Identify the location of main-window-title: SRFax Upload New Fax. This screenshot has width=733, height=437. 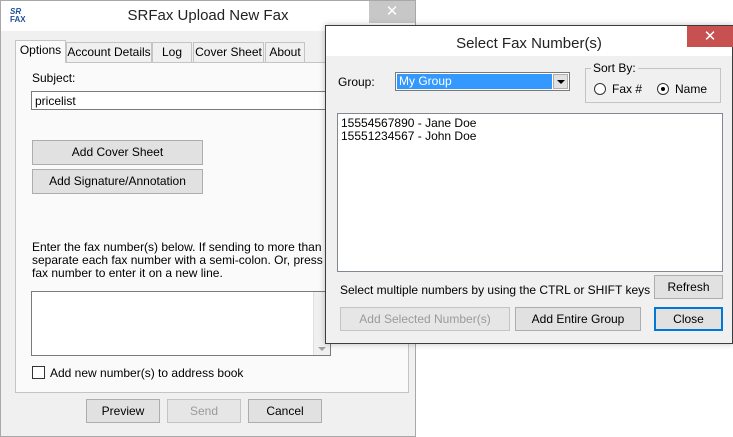
(208, 15).